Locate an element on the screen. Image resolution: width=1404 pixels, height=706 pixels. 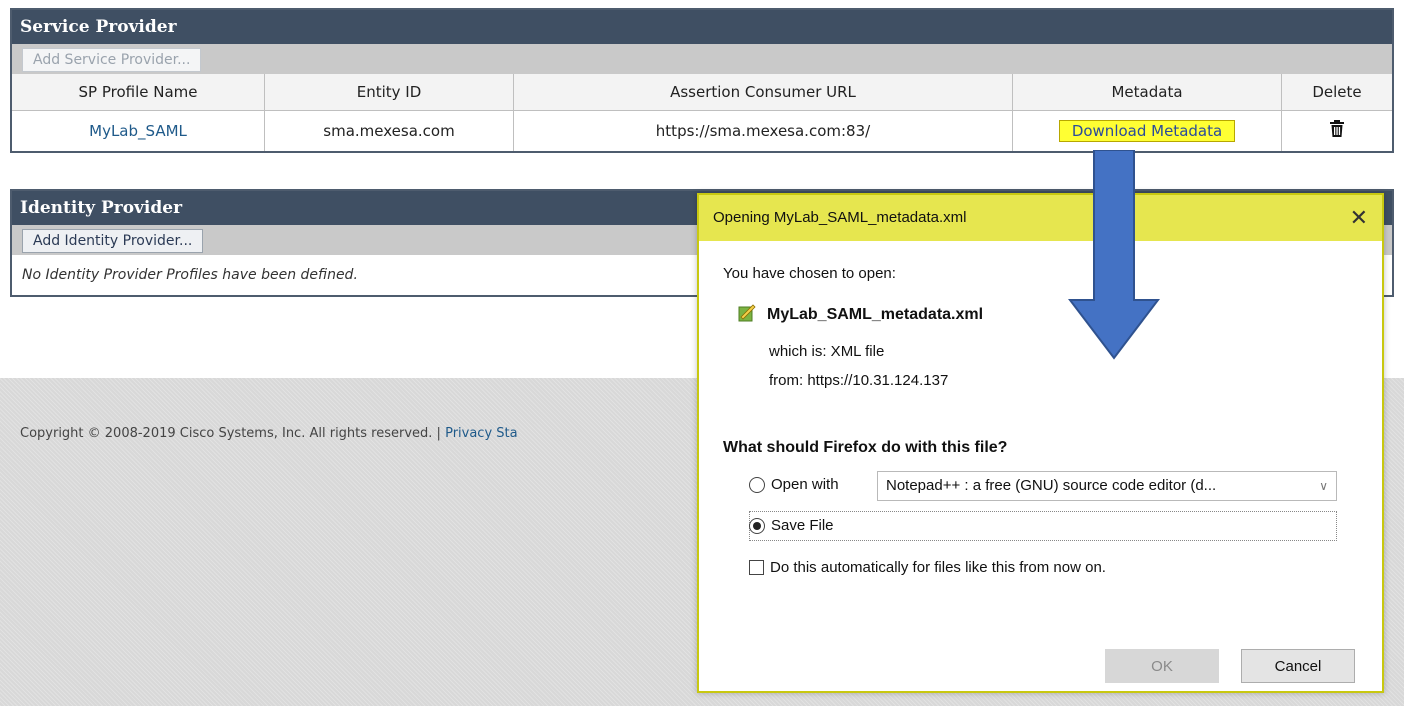
save-file-radio is located at coordinates (757, 525).